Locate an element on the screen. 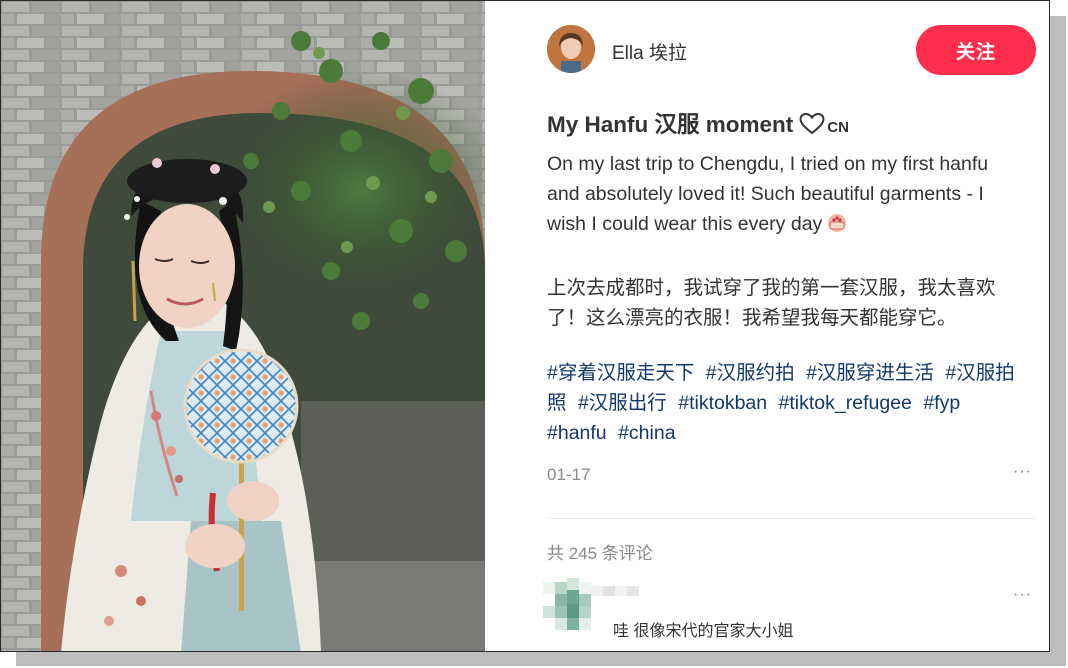  comment-count: 共 245 条评论 is located at coordinates (600, 553).